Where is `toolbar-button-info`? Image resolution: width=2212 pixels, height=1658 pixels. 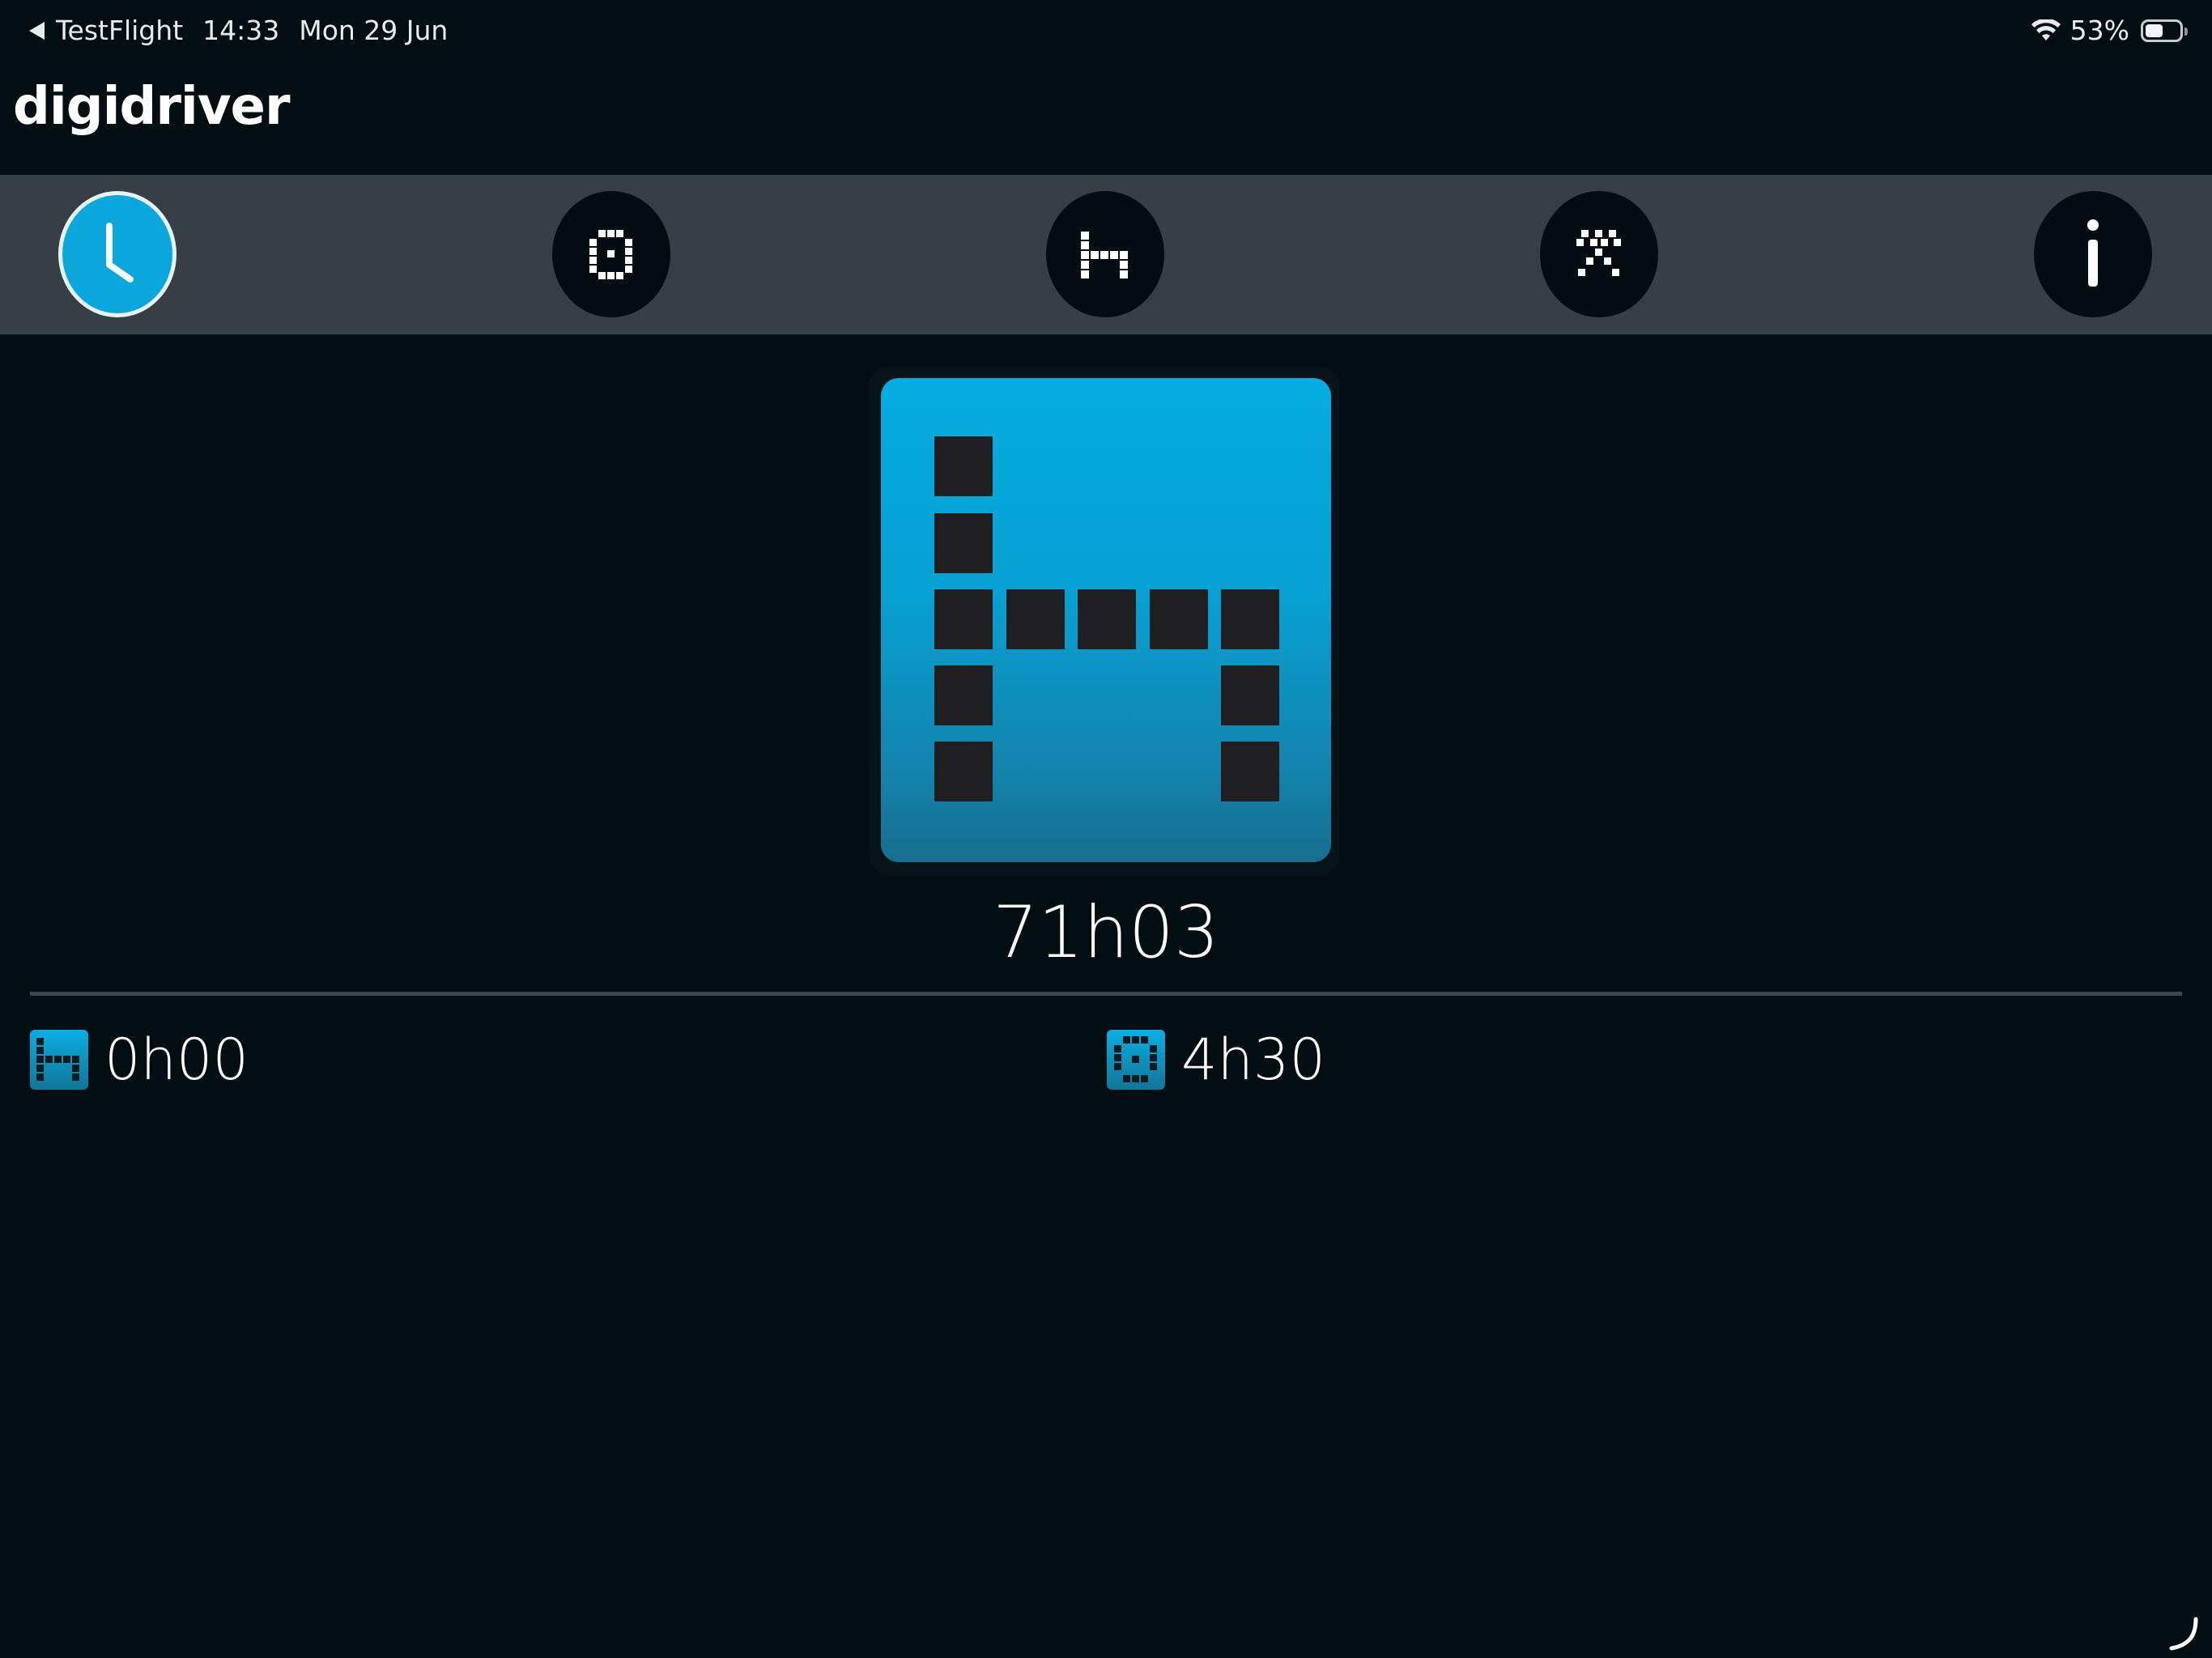
toolbar-button-info is located at coordinates (2093, 254).